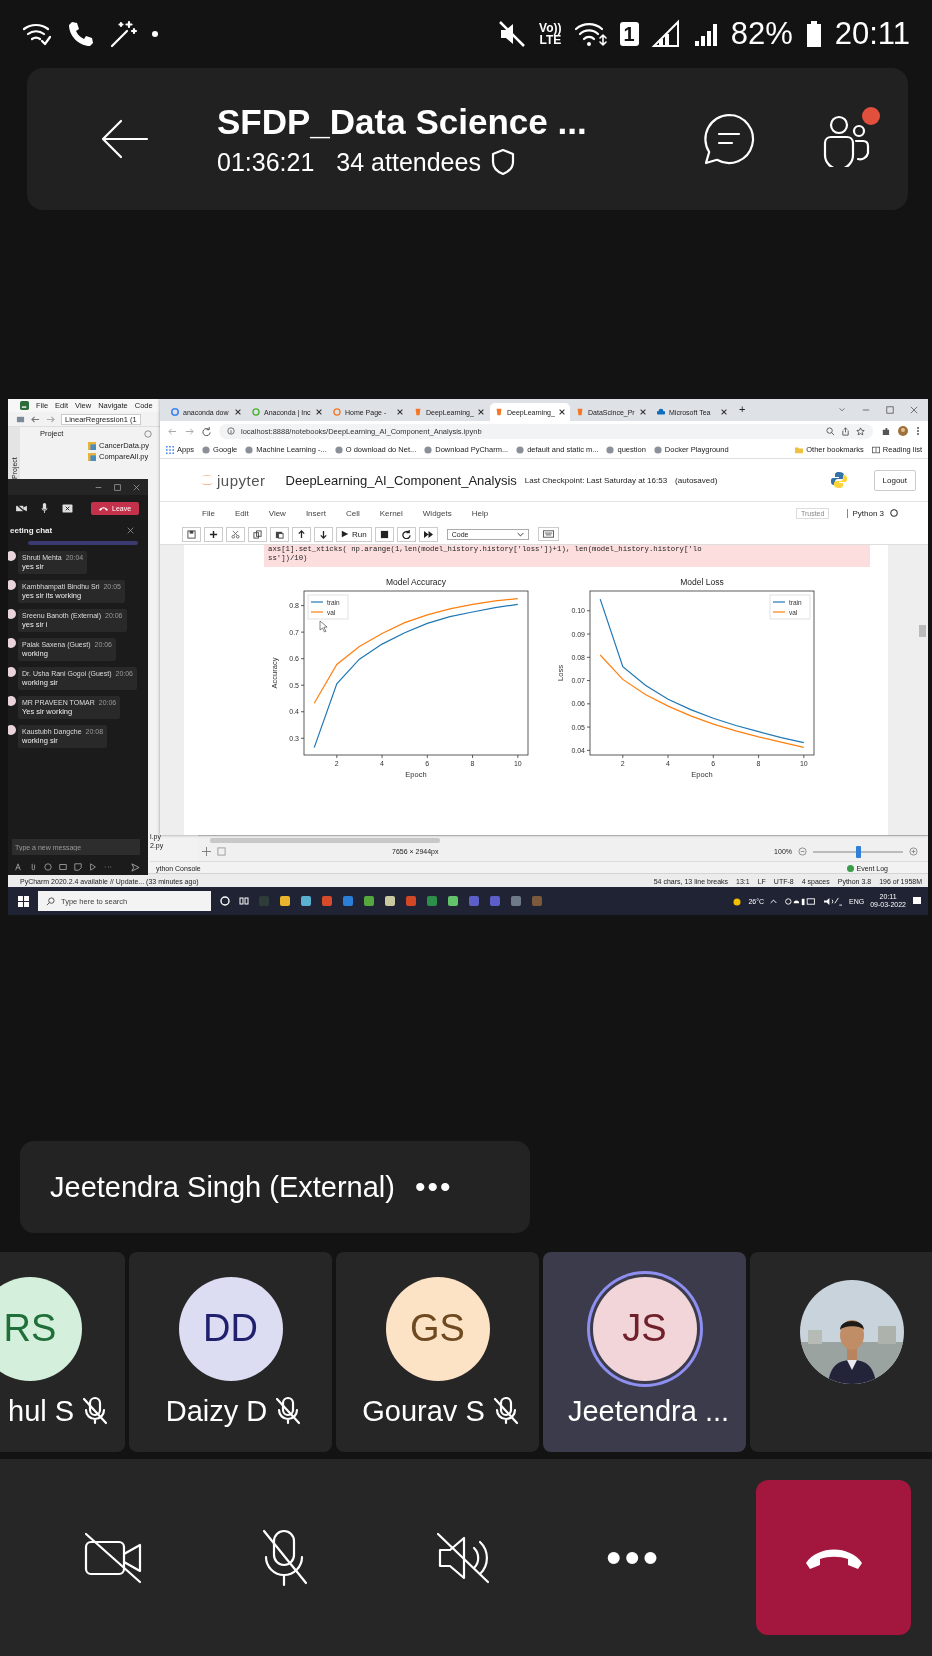 This screenshot has height=1656, width=932. What do you see at coordinates (301, 534) in the screenshot?
I see `up-arrow-icon` at bounding box center [301, 534].